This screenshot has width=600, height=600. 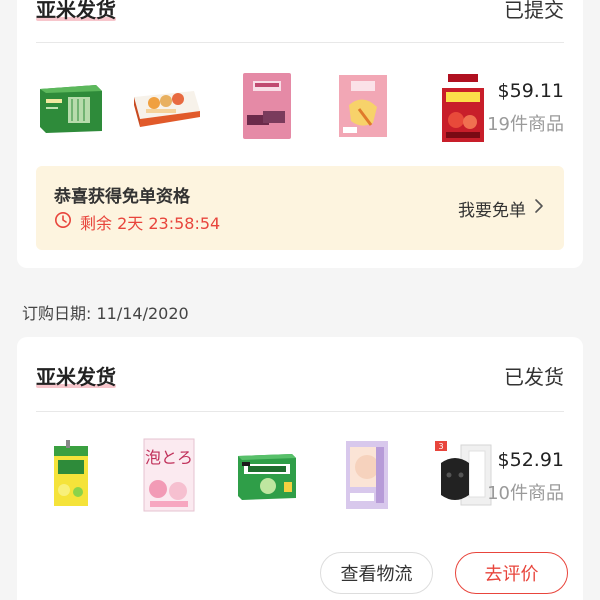 I want to click on order-date: 订购日期: 11/14/2020, so click(x=105, y=313).